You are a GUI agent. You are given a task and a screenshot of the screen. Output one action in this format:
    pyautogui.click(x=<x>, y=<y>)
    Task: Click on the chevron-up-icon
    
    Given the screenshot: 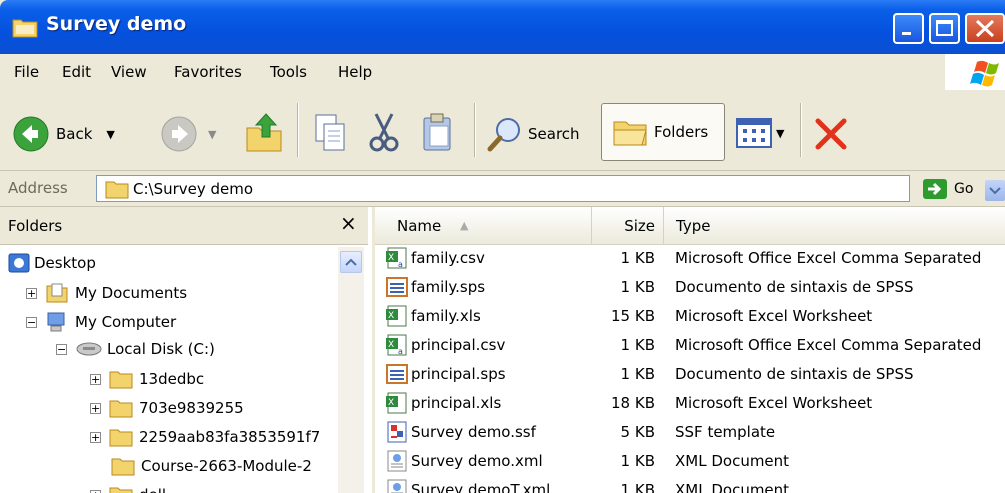 What is the action you would take?
    pyautogui.click(x=351, y=262)
    